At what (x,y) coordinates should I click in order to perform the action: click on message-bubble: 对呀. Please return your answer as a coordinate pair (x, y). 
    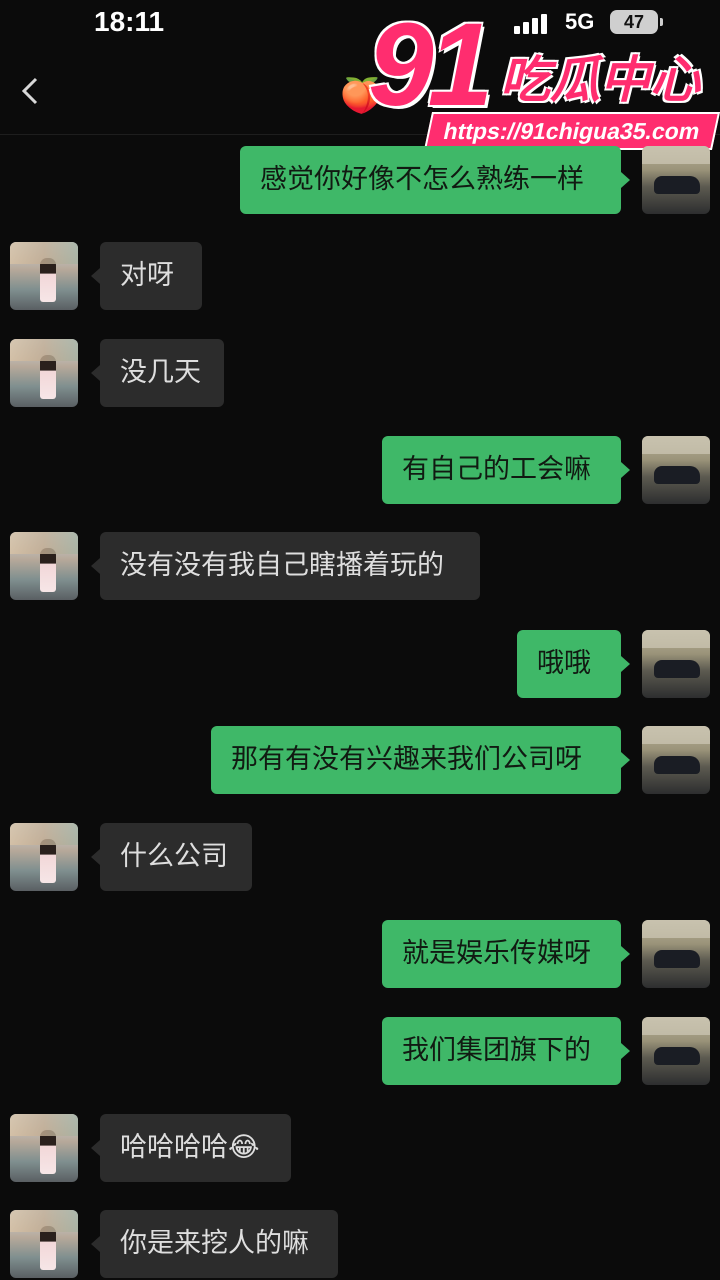
    Looking at the image, I should click on (146, 276).